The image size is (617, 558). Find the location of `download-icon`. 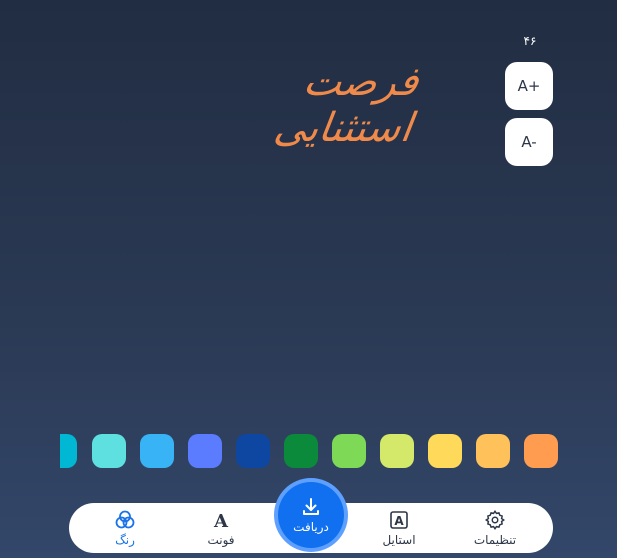

download-icon is located at coordinates (311, 507).